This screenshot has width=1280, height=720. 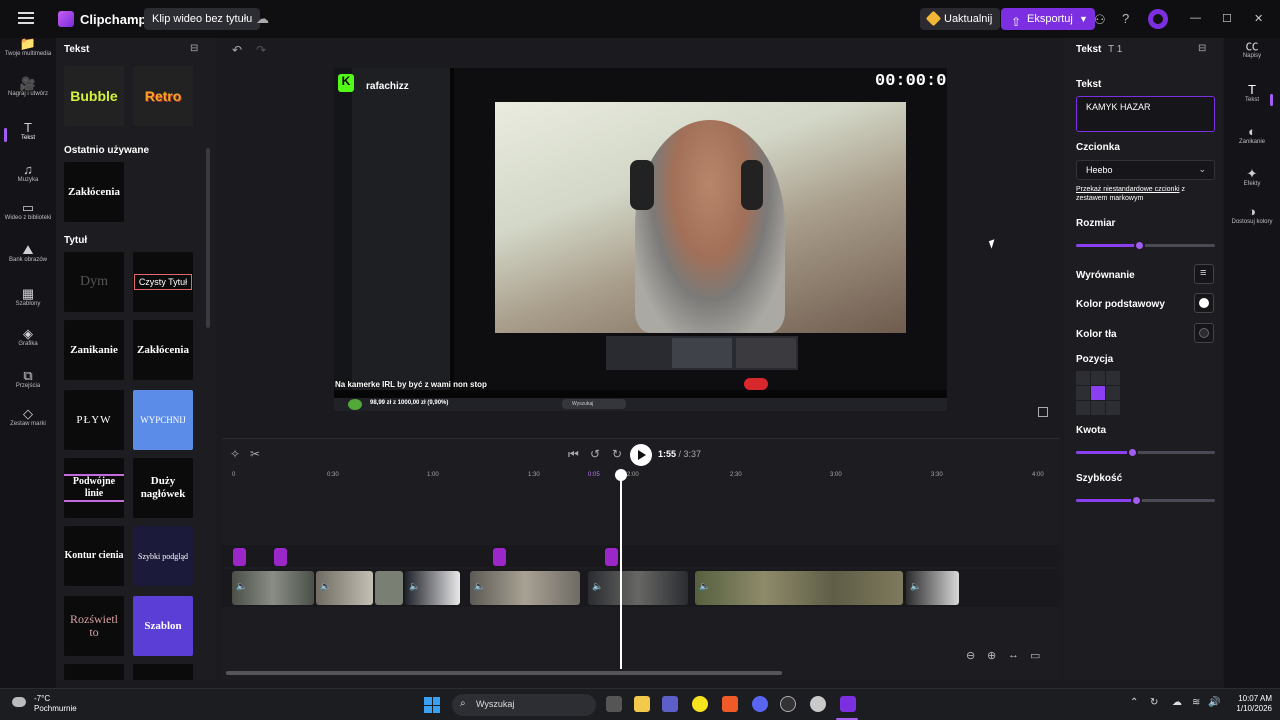 What do you see at coordinates (28, 379) in the screenshot?
I see `rail-transitions: ⧉ Przejścia` at bounding box center [28, 379].